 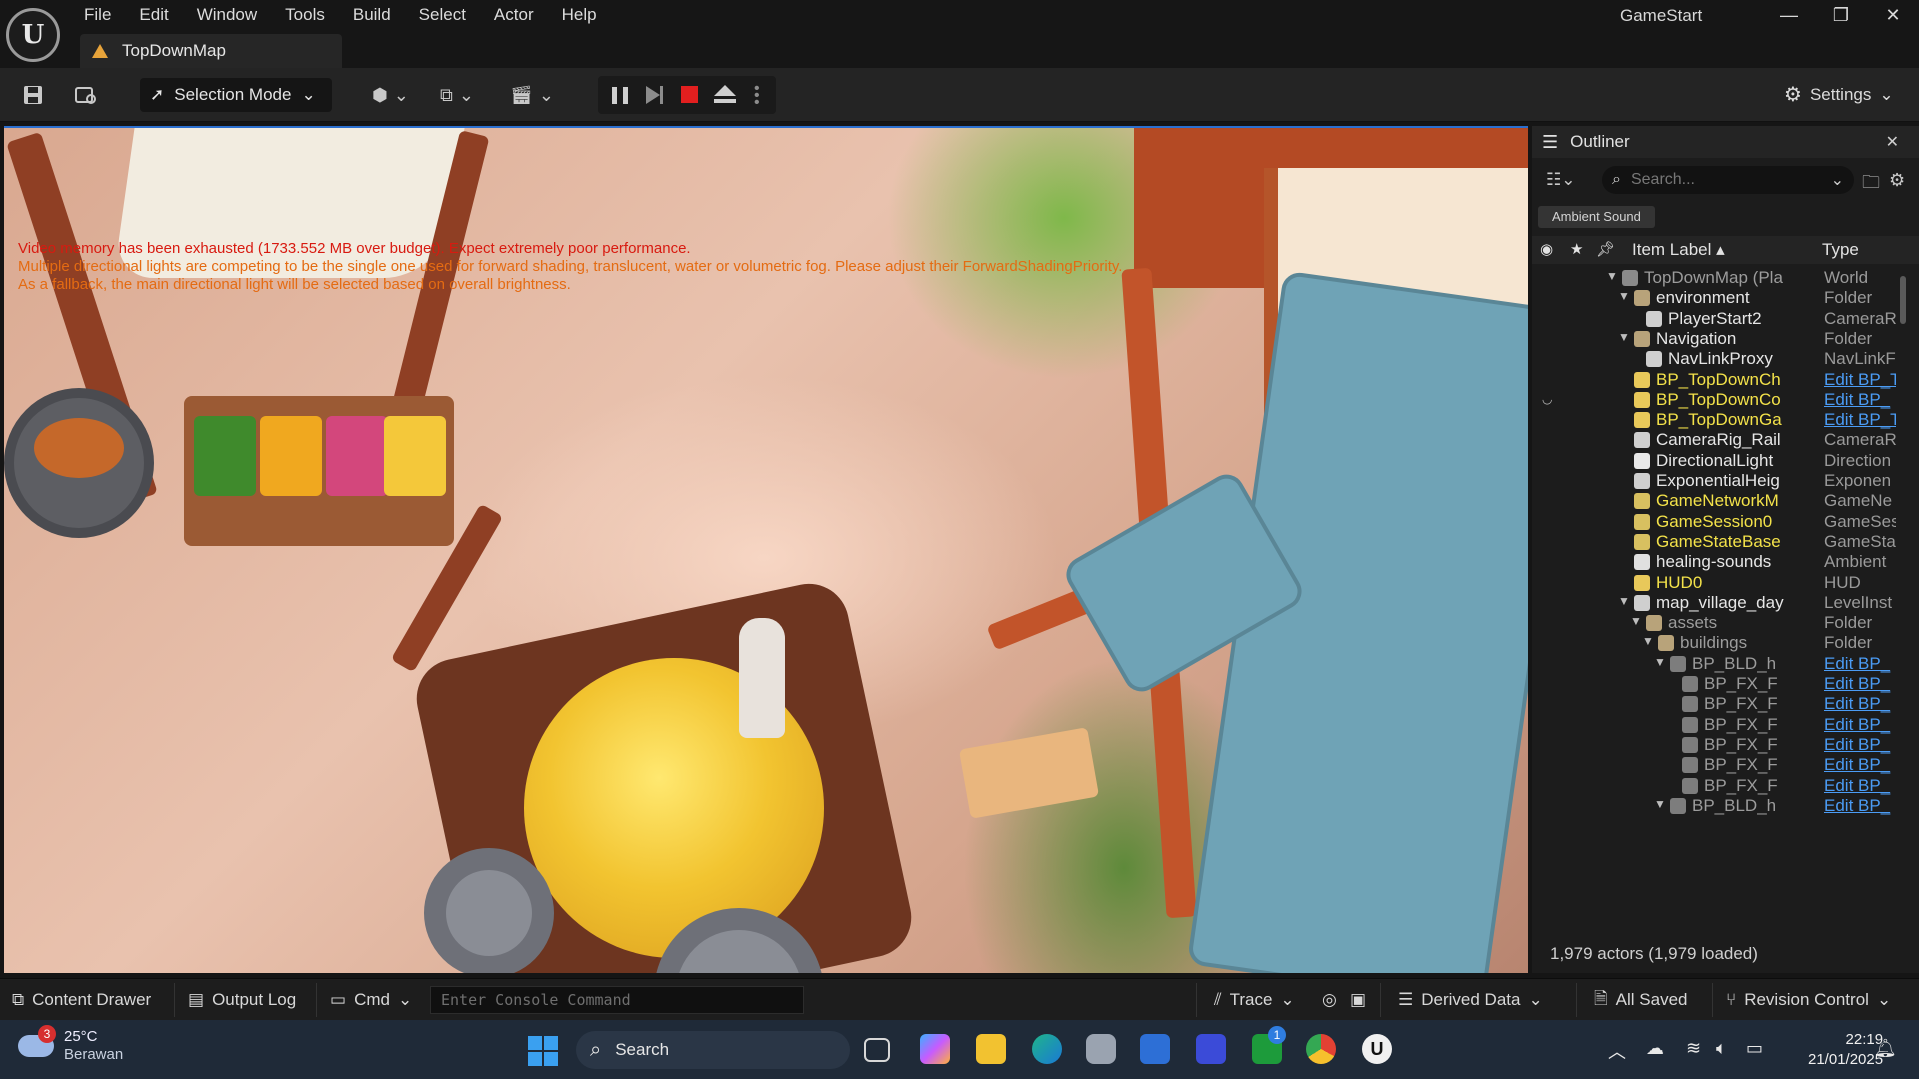 I want to click on revision-control-button: ⑂ Revision Control ⌄, so click(x=1808, y=1000).